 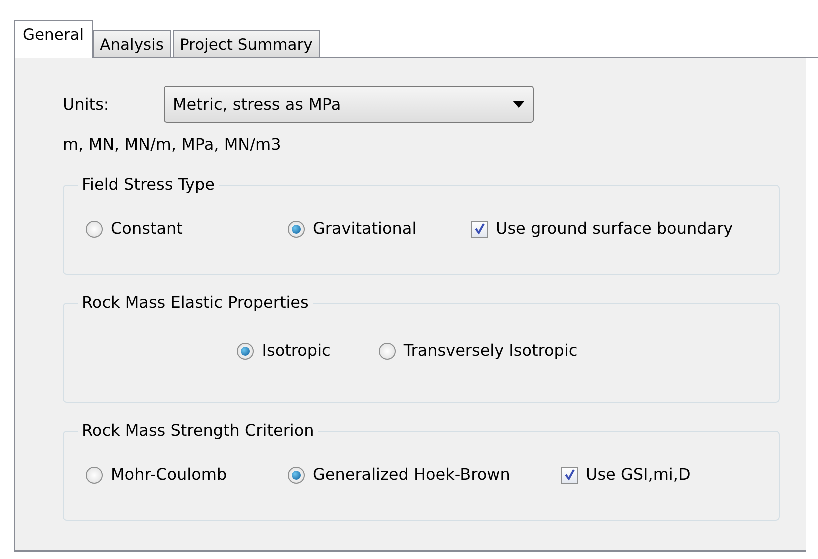 What do you see at coordinates (491, 351) in the screenshot?
I see `option-label: Transversely Isotropic` at bounding box center [491, 351].